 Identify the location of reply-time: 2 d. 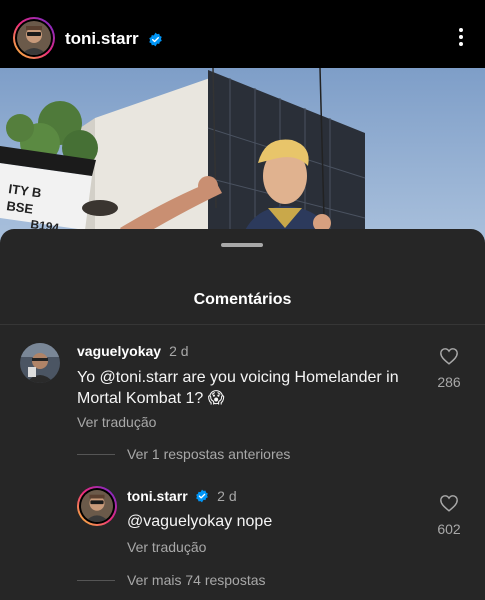
(227, 496).